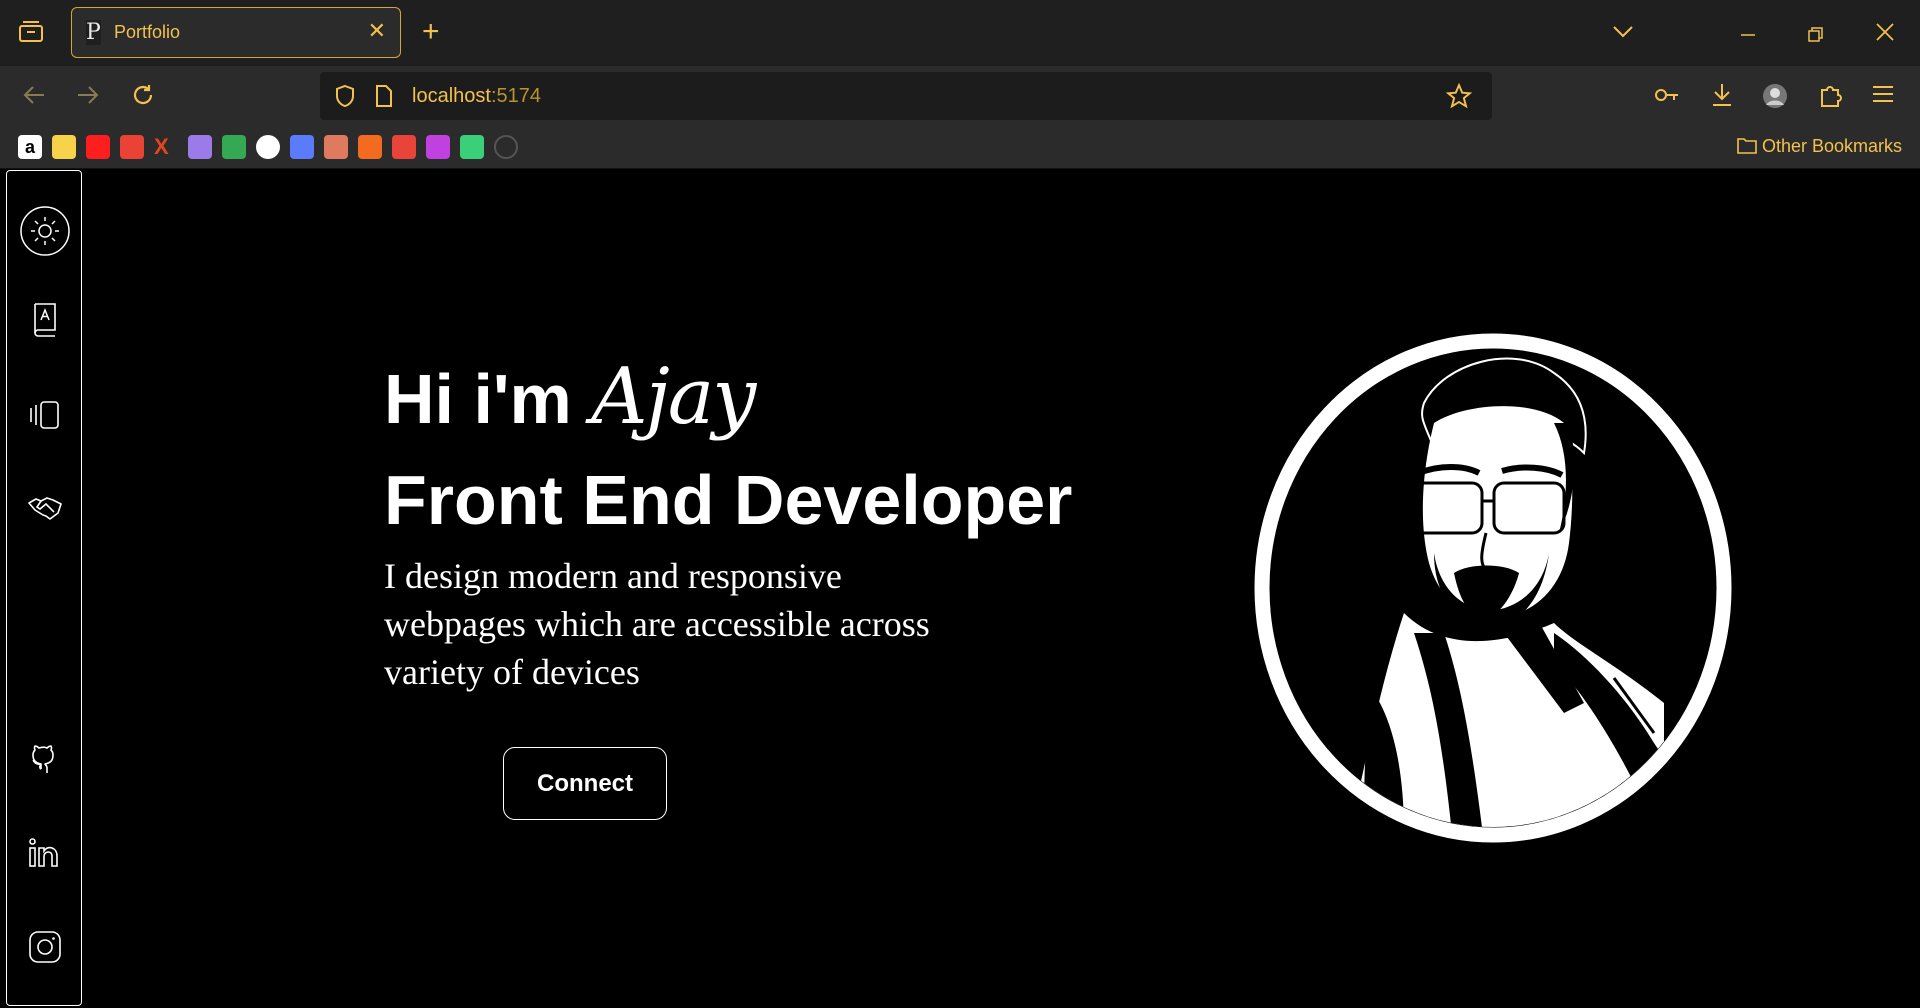  I want to click on connect-button: Connect, so click(585, 783).